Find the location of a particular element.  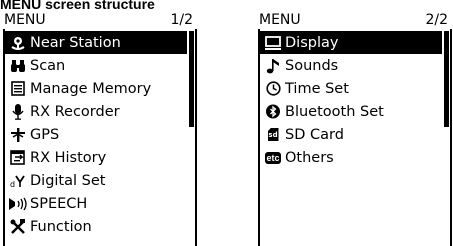

tools-icon is located at coordinates (18, 226).